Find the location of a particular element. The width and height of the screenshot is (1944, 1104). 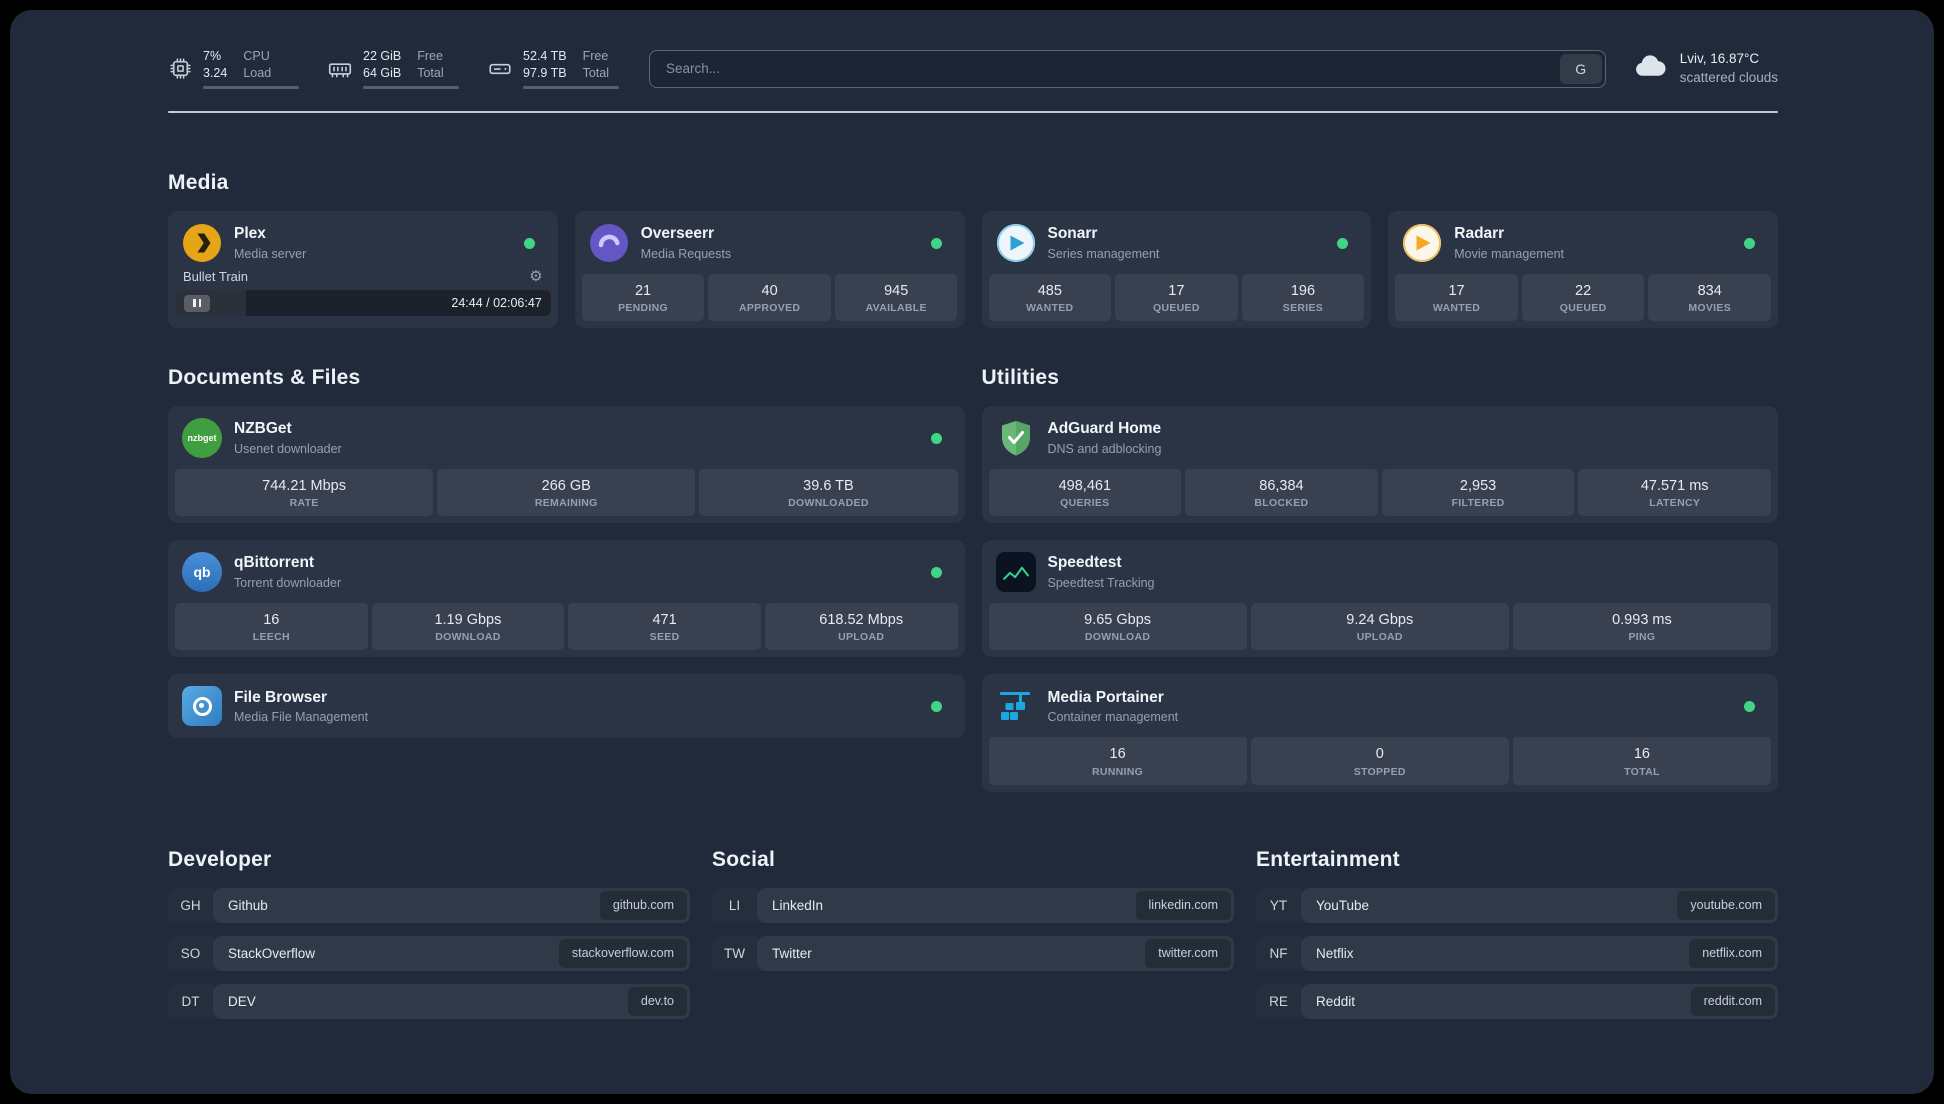

stat-value: 266 GB is located at coordinates (566, 486).